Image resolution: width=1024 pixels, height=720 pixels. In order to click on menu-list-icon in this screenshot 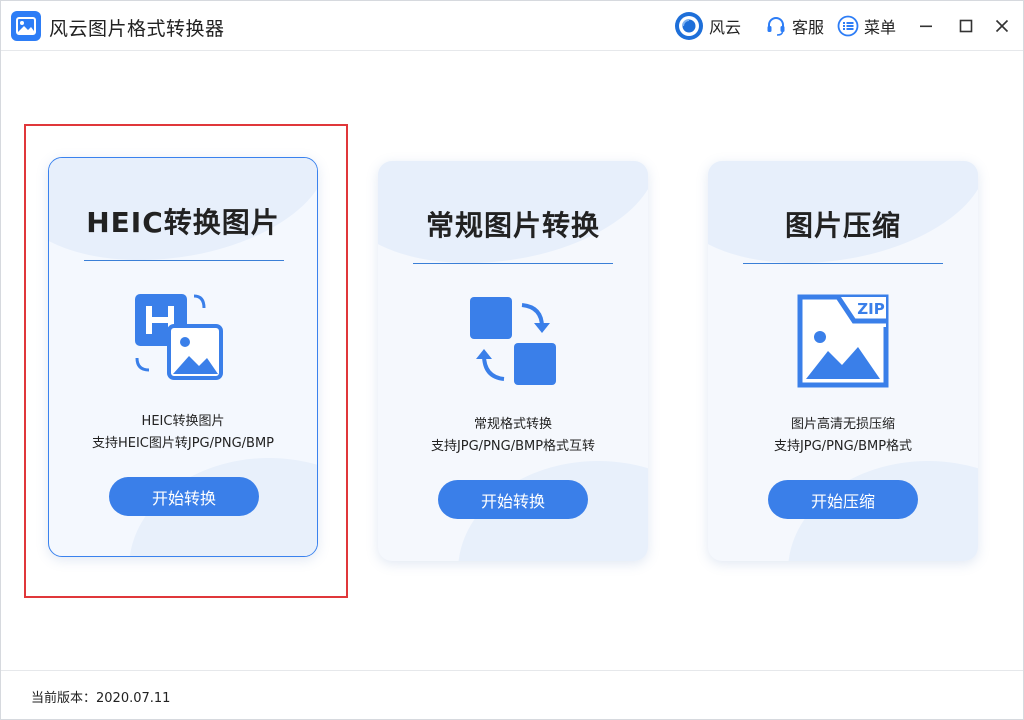, I will do `click(848, 26)`.